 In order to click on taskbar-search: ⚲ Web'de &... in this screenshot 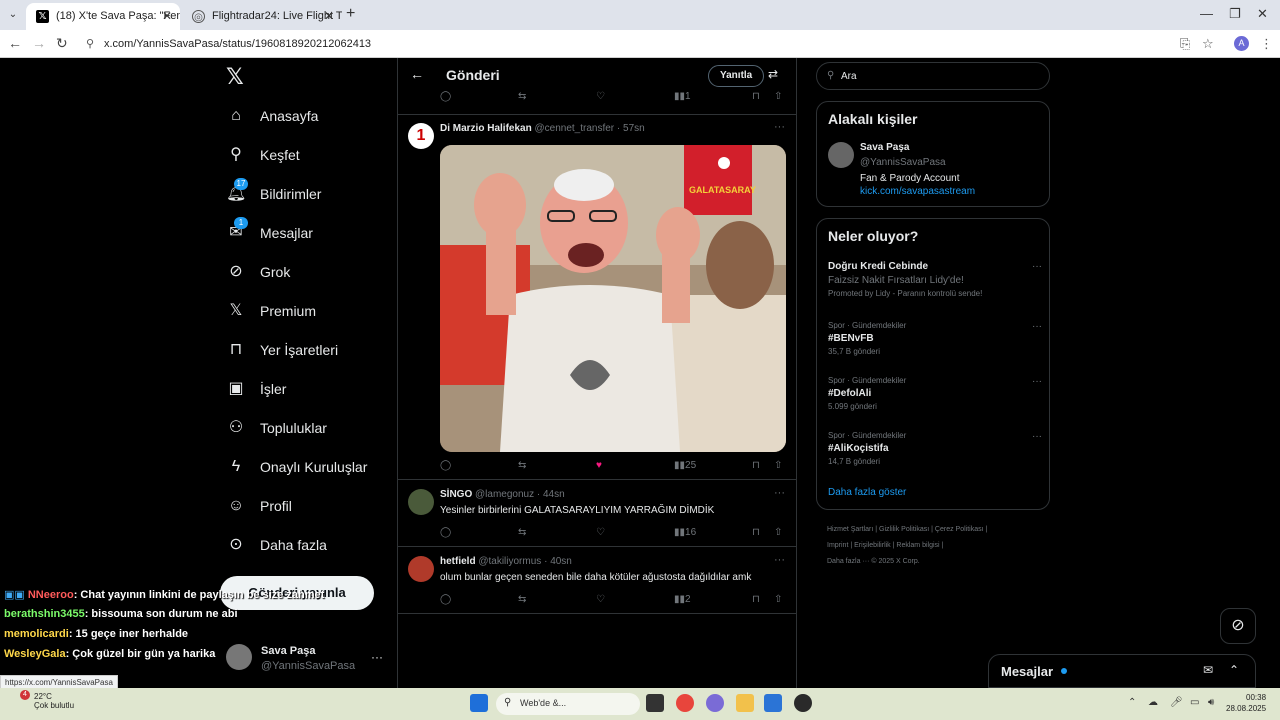, I will do `click(568, 704)`.